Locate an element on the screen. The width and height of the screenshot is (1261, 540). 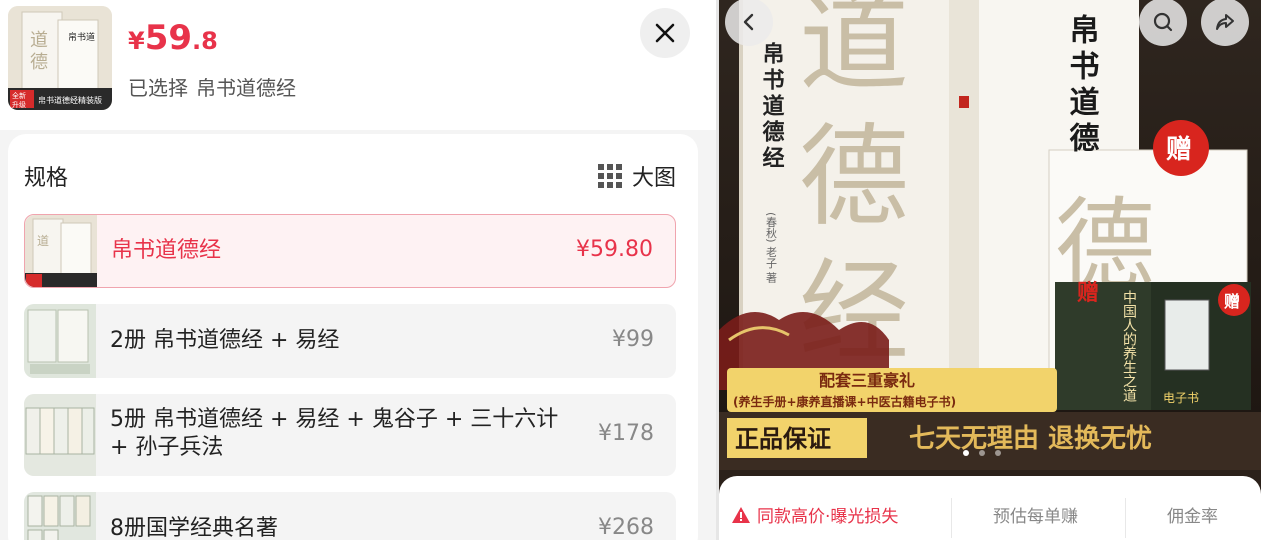
big-image-label: 大图 is located at coordinates (653, 178).